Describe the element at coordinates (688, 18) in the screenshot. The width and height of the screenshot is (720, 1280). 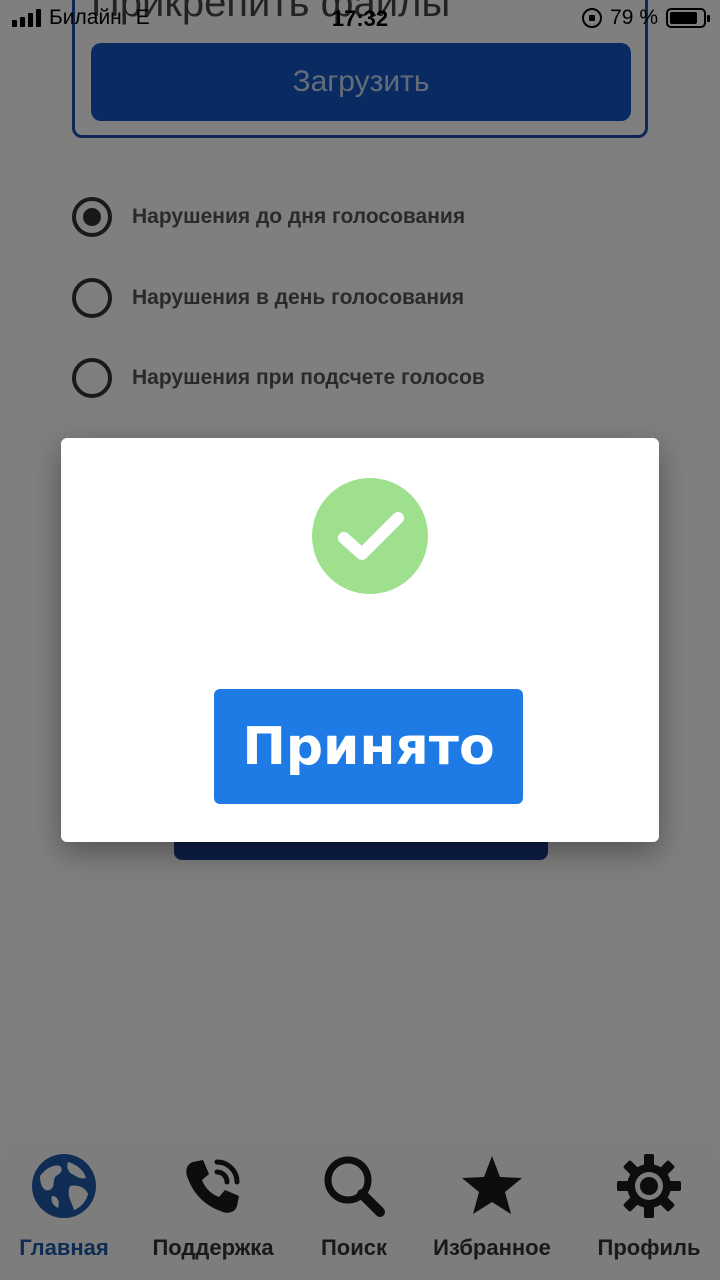
I see `battery-icon` at that location.